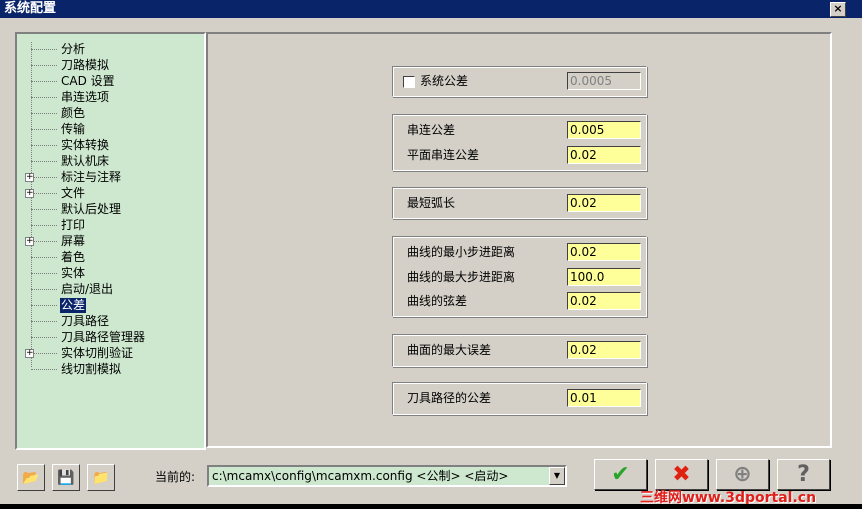 The width and height of the screenshot is (862, 509). I want to click on tree-item: 传输, so click(73, 129).